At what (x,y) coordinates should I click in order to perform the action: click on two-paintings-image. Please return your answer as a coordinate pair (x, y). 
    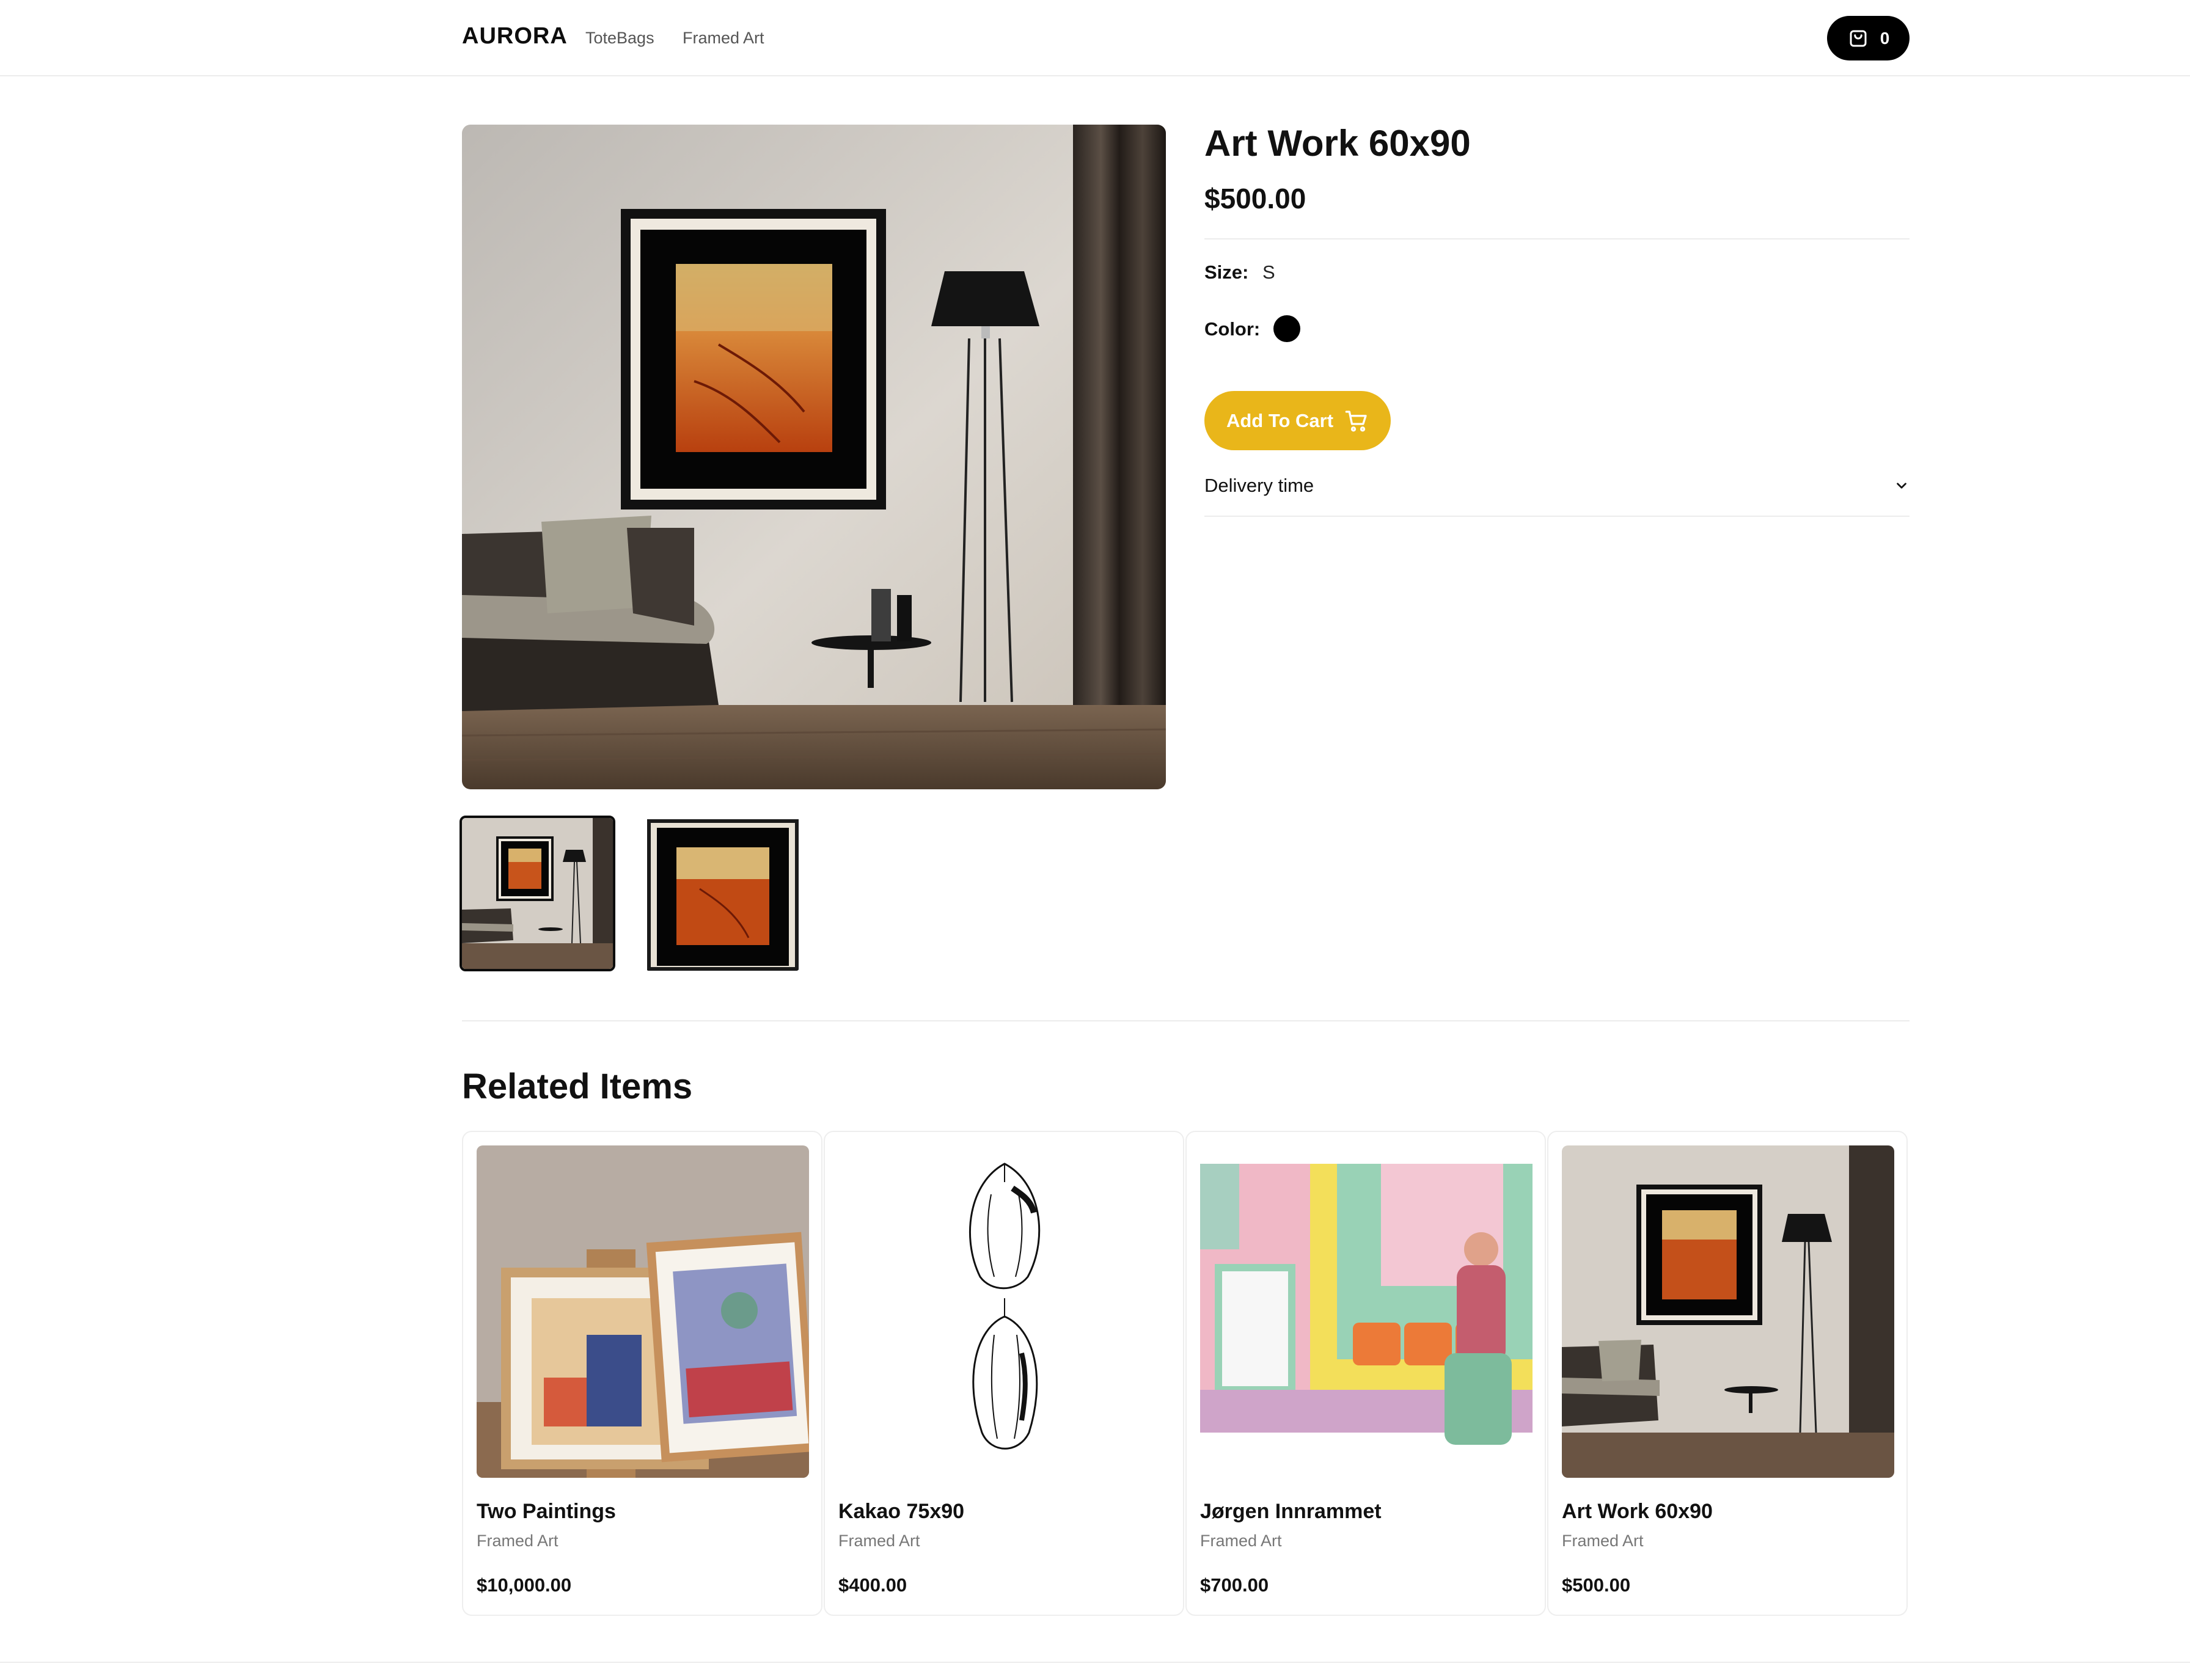
    Looking at the image, I should click on (643, 1311).